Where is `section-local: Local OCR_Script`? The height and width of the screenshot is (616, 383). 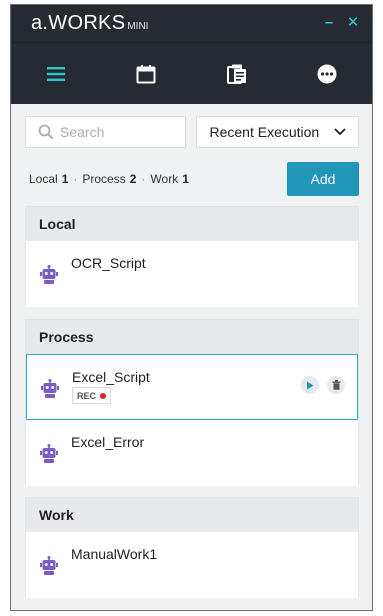 section-local: Local OCR_Script is located at coordinates (192, 256).